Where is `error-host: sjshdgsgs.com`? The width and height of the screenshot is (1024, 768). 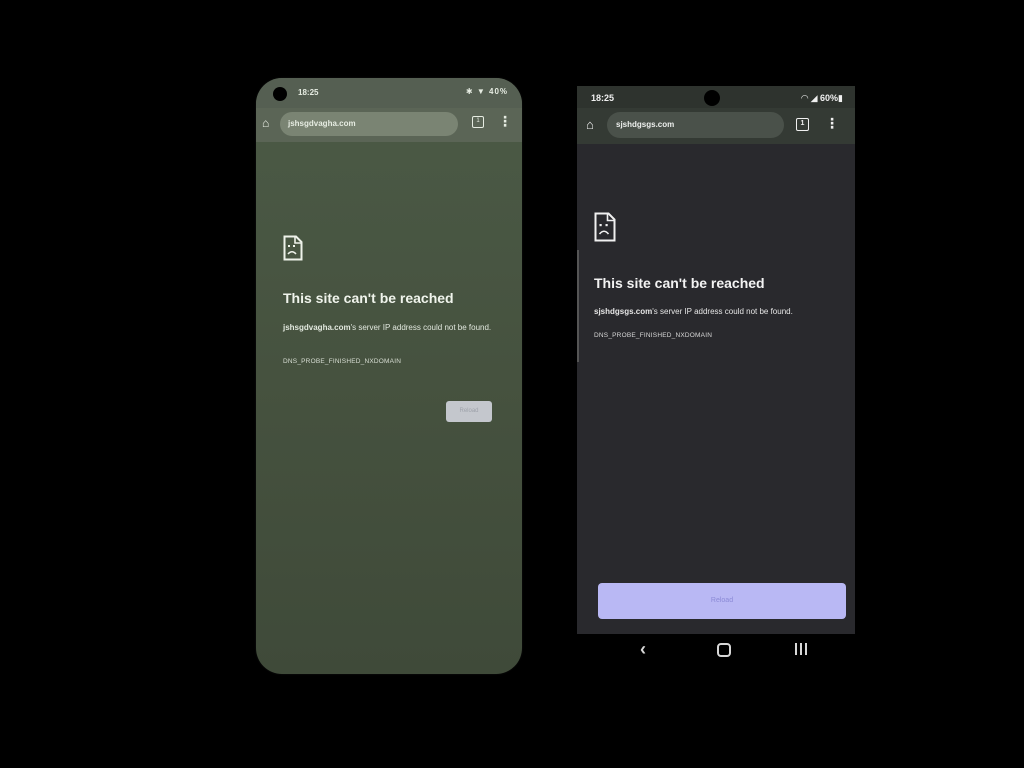 error-host: sjshdgsgs.com is located at coordinates (623, 311).